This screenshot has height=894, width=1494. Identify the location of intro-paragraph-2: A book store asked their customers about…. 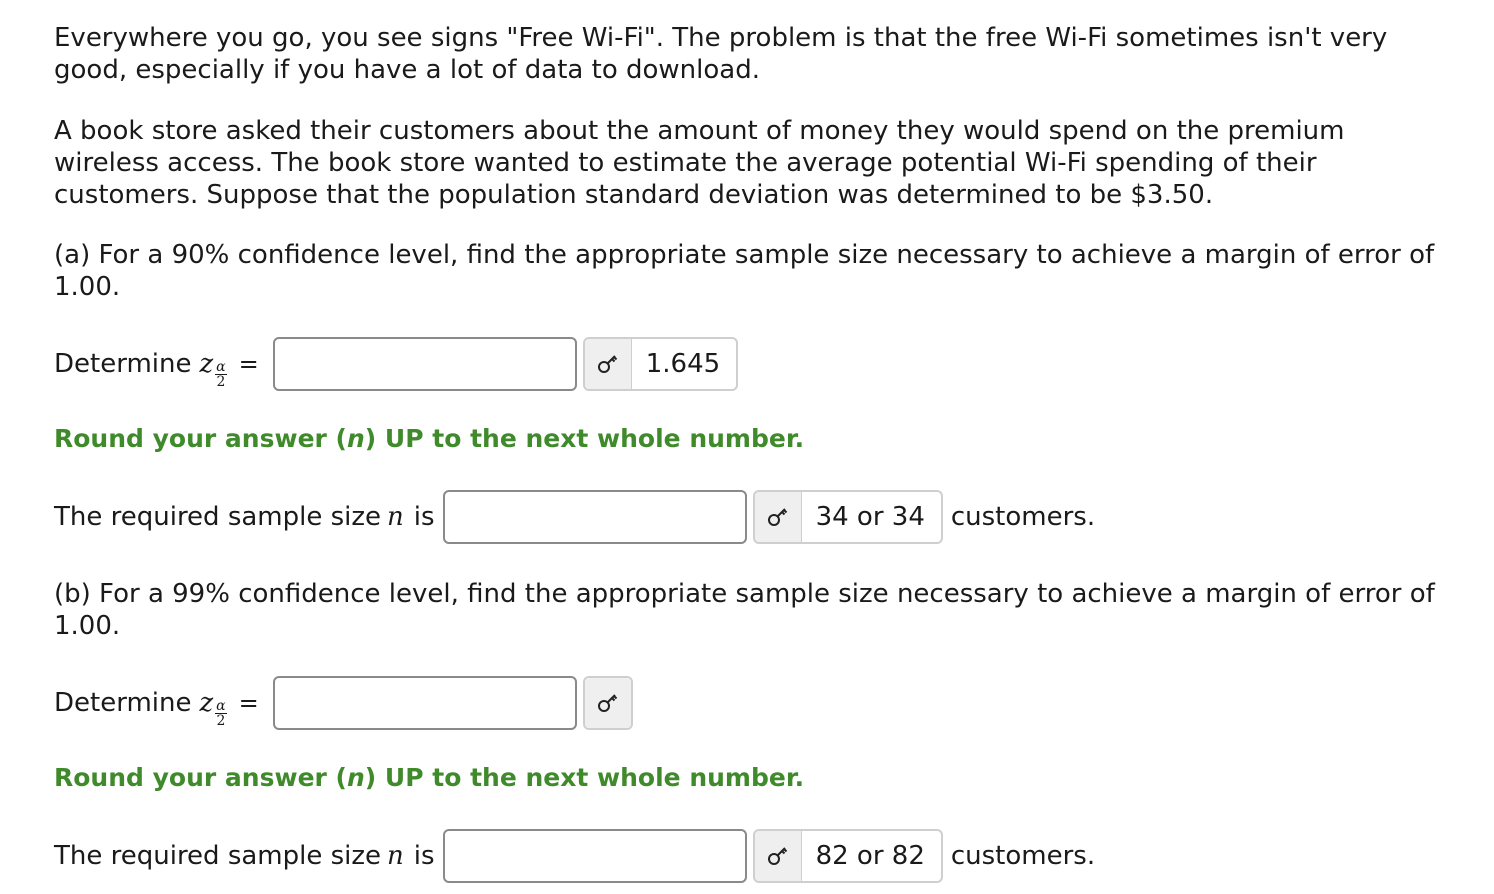
(699, 163).